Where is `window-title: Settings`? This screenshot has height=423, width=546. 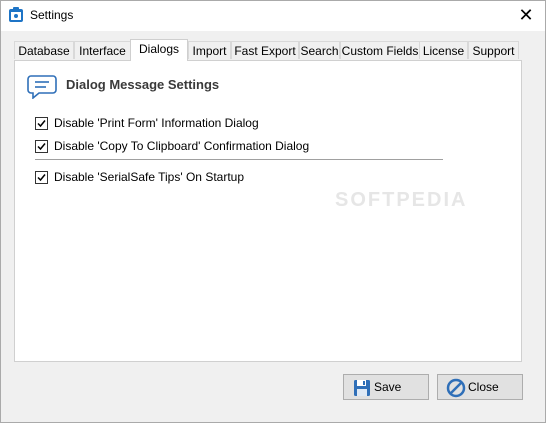
window-title: Settings is located at coordinates (52, 15).